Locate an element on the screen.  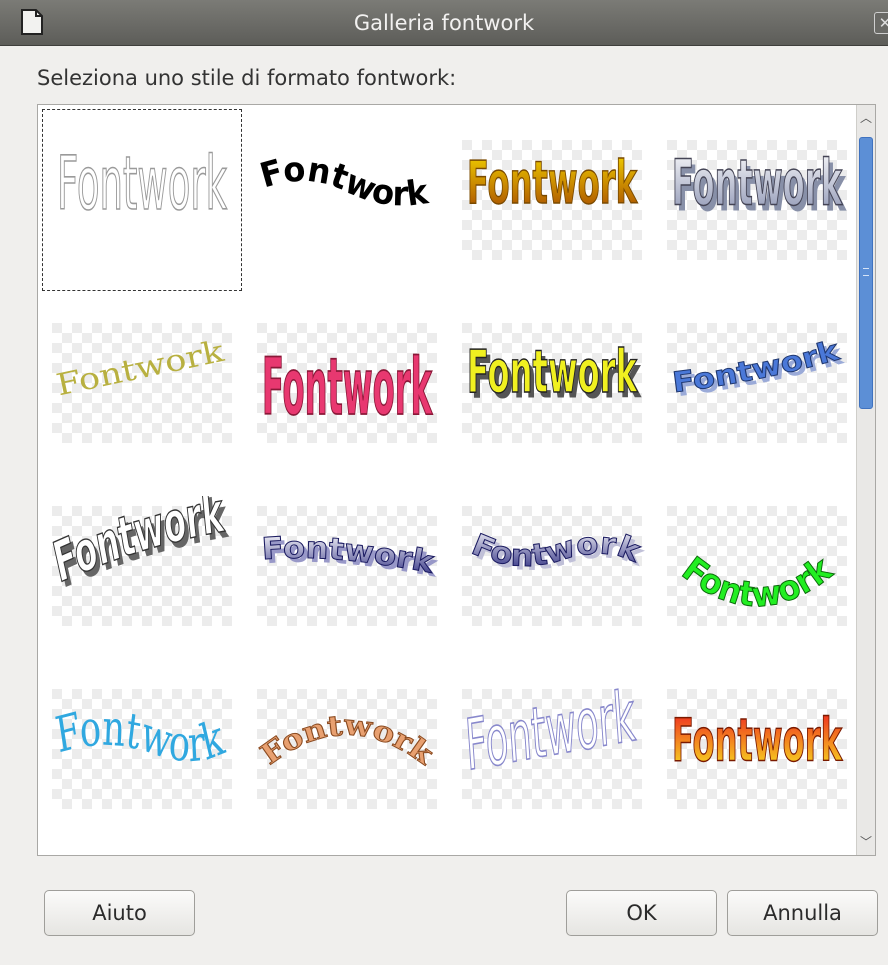
gallery-item-4: Fontwork Fontwork is located at coordinates (757, 200).